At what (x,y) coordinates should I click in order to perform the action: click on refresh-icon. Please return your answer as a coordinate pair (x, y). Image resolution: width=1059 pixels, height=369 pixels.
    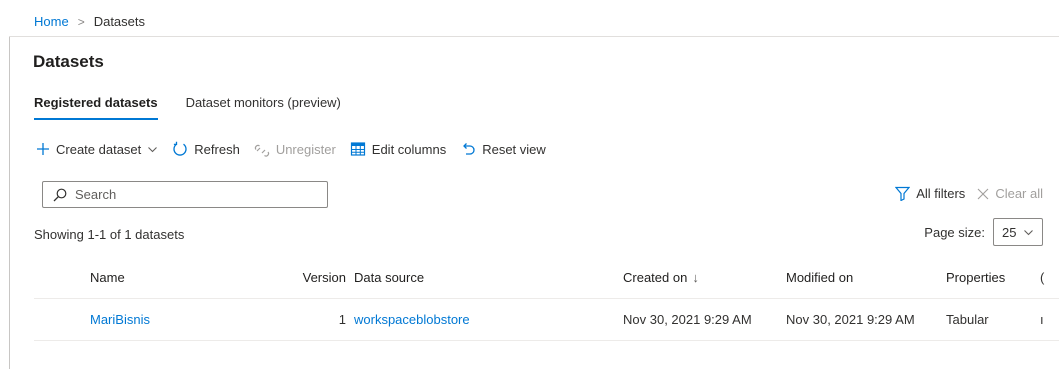
    Looking at the image, I should click on (180, 148).